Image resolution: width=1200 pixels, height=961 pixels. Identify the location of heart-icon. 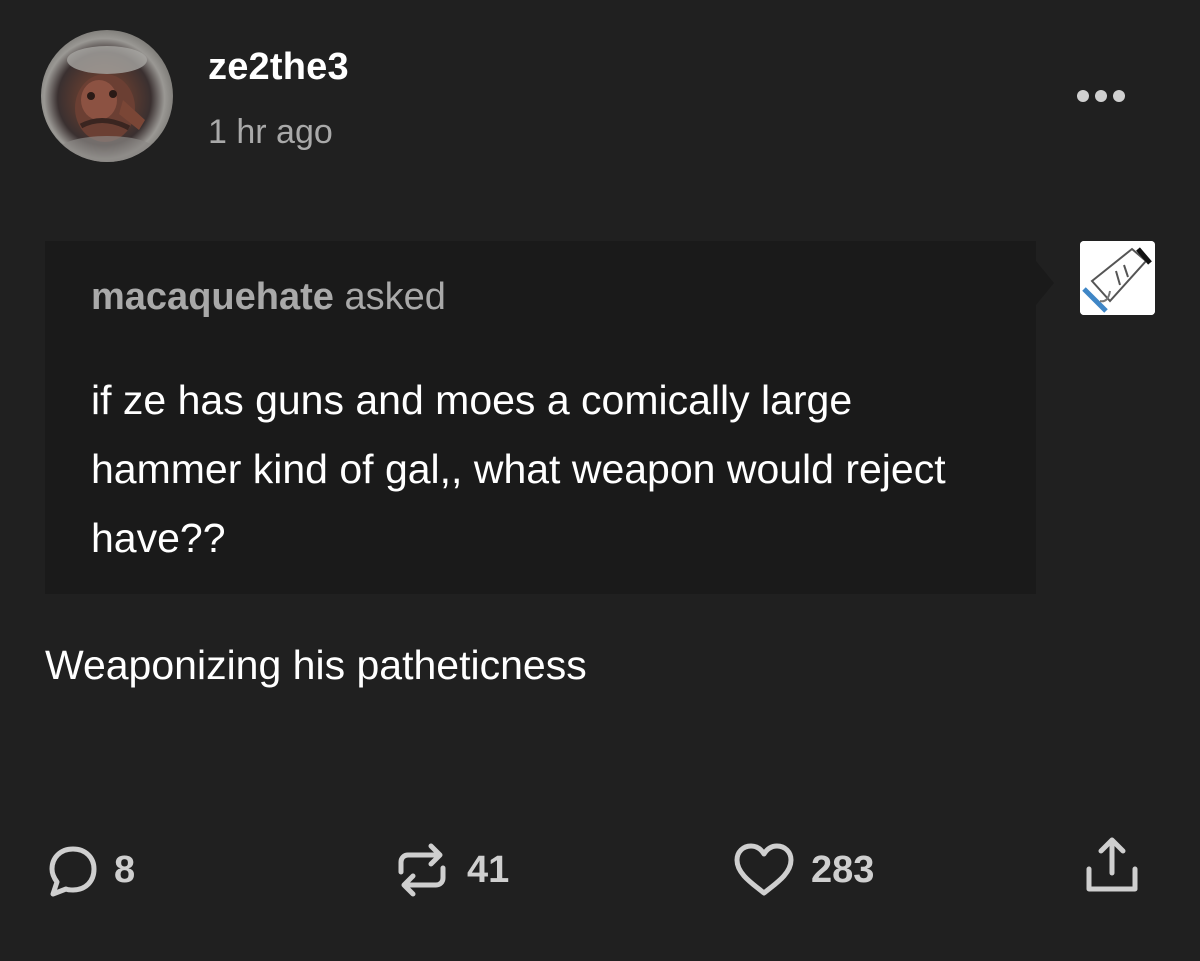
(764, 869).